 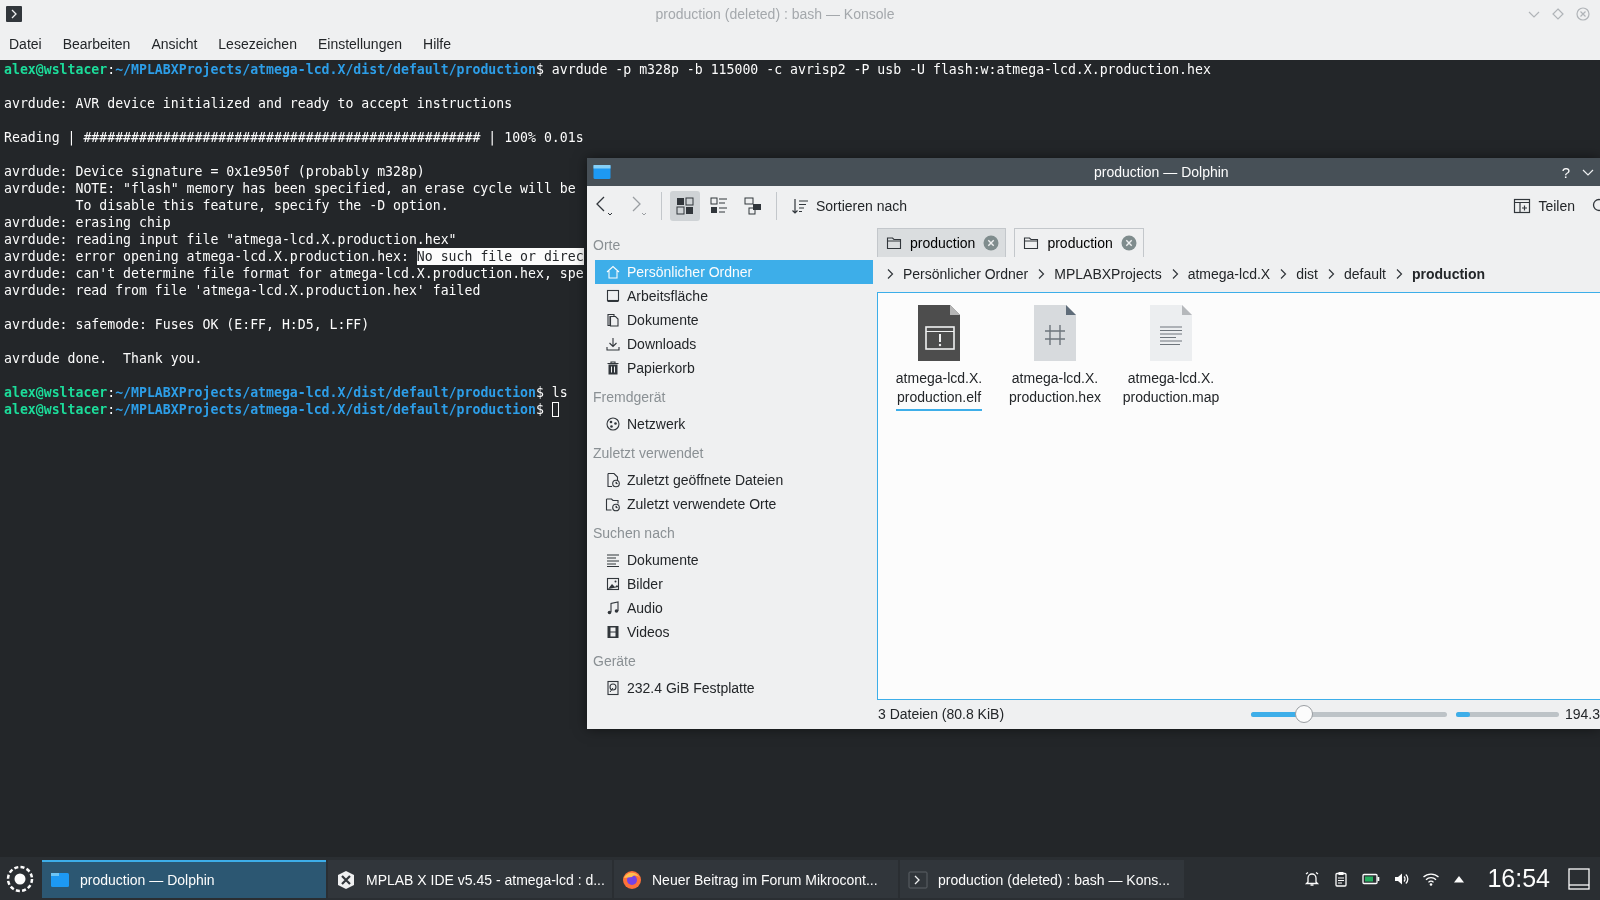 I want to click on terminal-text: avrdude: safemode: Fuses OK (E:FF, H:D5, L:FF), so click(x=187, y=324).